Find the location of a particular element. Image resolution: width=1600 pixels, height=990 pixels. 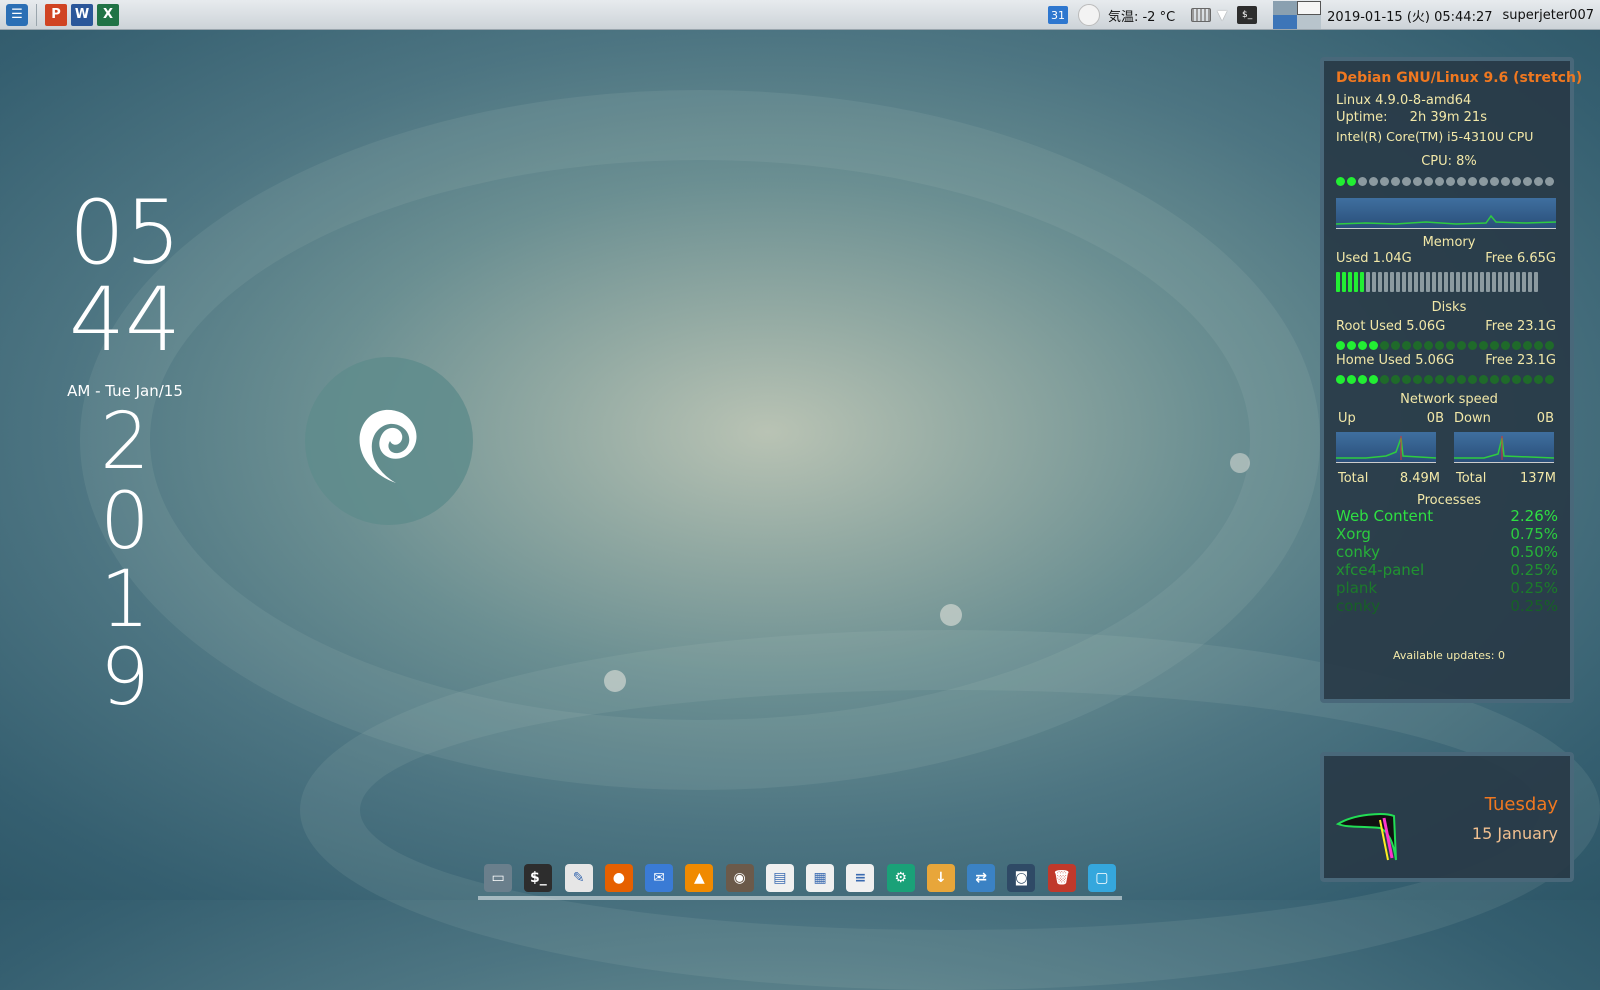

desktop-icon: ▢ is located at coordinates (1101, 878).